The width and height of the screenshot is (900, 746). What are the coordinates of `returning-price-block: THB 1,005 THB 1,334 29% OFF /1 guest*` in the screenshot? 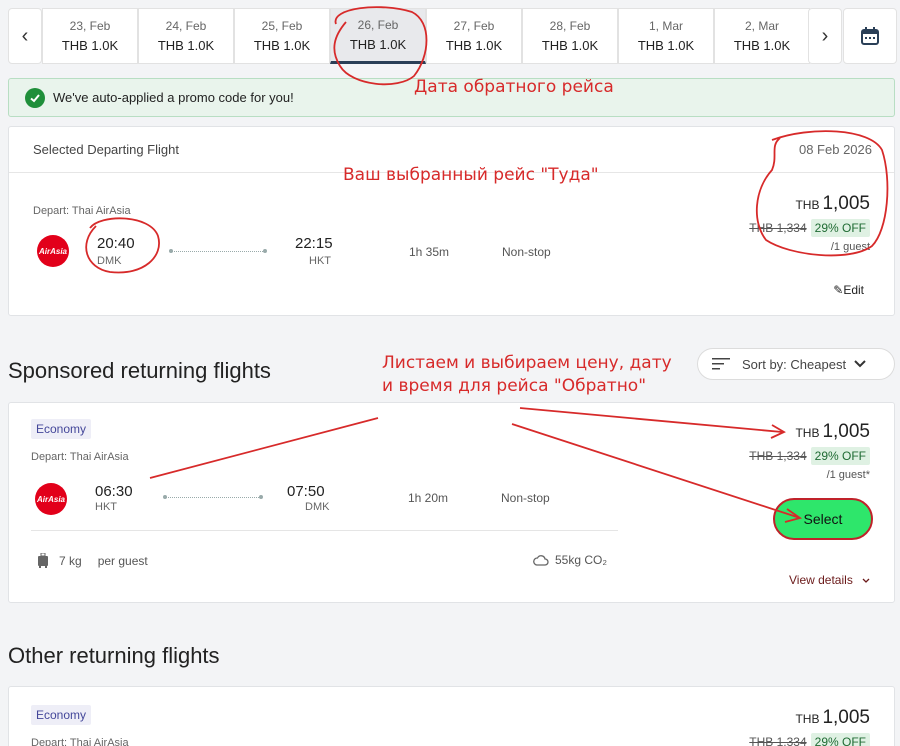 It's located at (809, 451).